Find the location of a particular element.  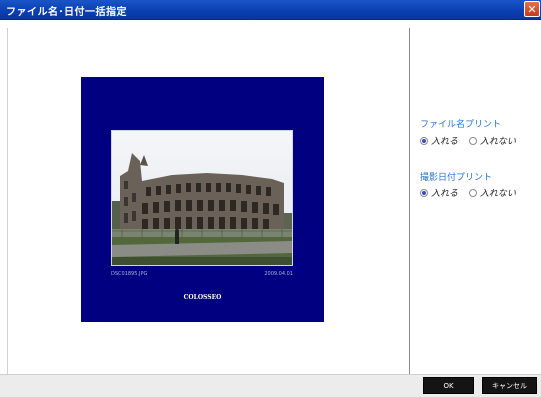

cancel-button: キャンセル is located at coordinates (509, 385).